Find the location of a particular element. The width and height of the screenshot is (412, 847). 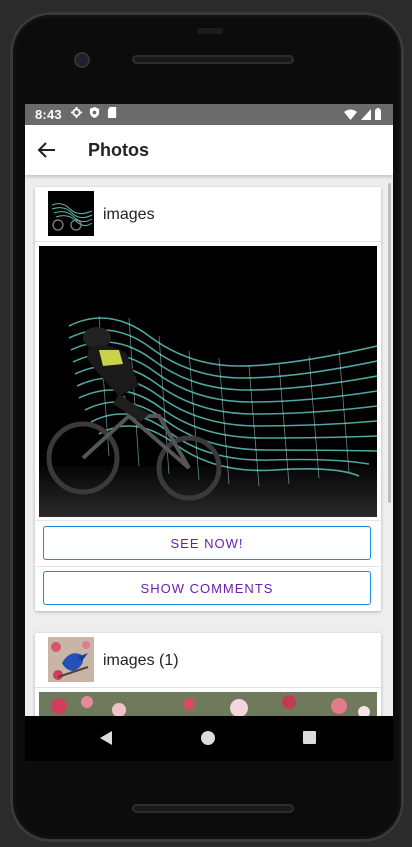

bird-photo is located at coordinates (208, 704).